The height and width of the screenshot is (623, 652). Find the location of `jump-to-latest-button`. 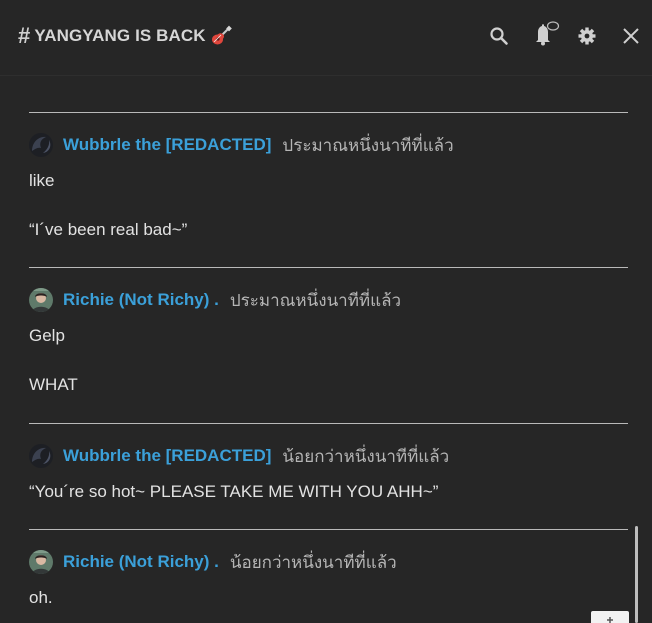

jump-to-latest-button is located at coordinates (610, 617).